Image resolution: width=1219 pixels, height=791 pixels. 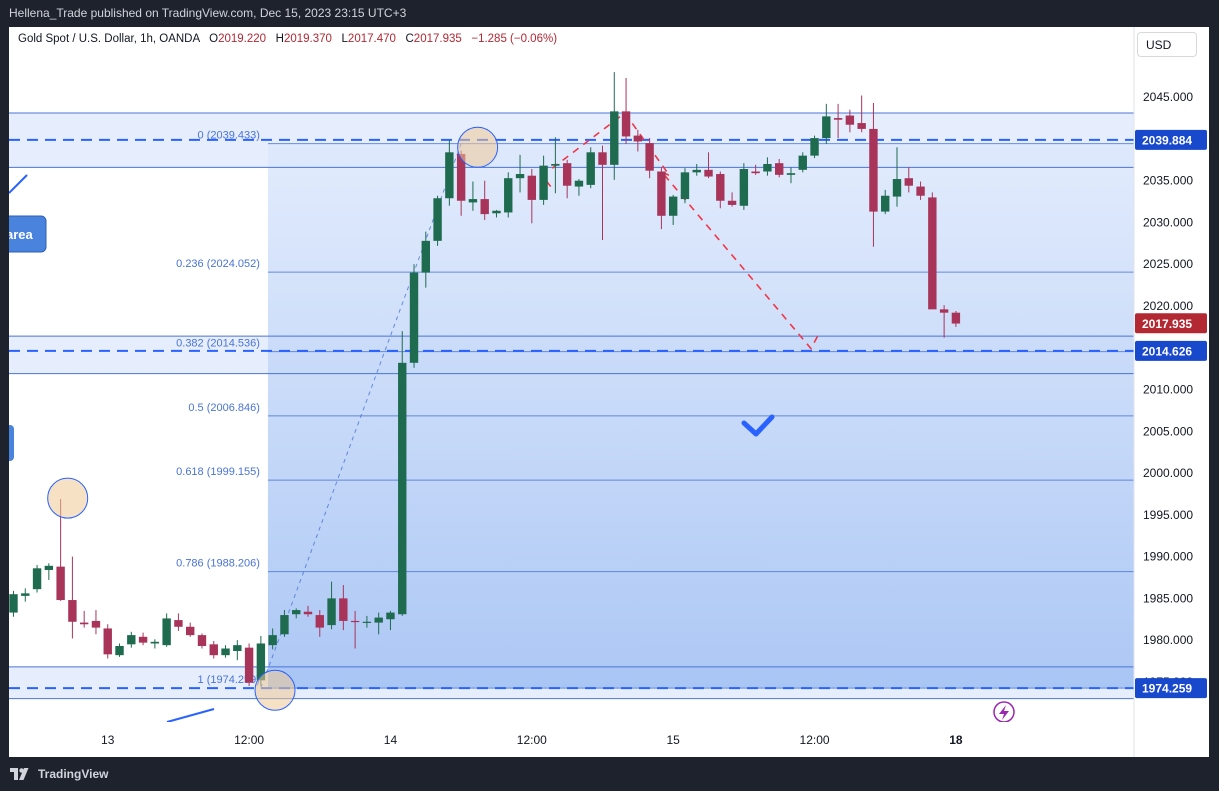 What do you see at coordinates (1168, 557) in the screenshot?
I see `price-tick-label: 1990.000` at bounding box center [1168, 557].